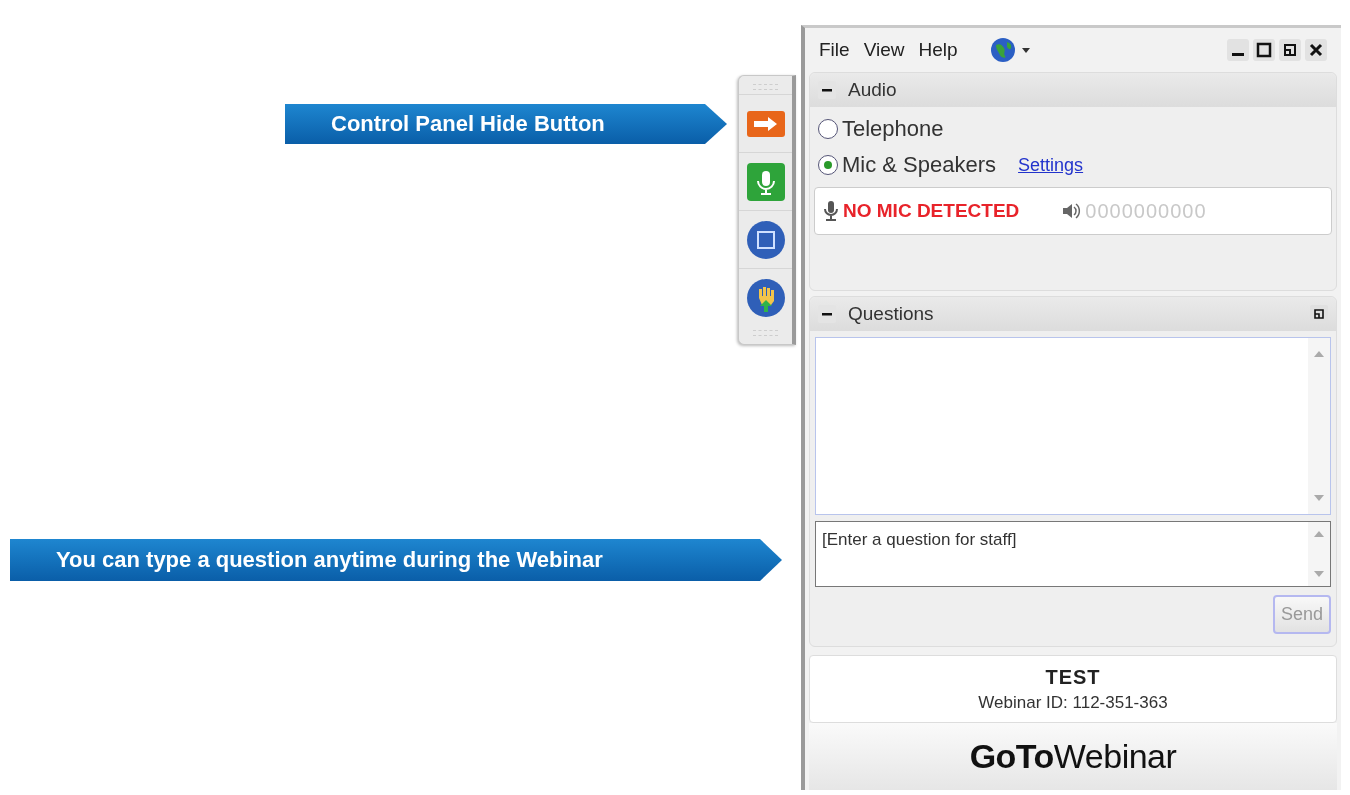 This screenshot has width=1350, height=795. What do you see at coordinates (884, 50) in the screenshot?
I see `menu-item: View` at bounding box center [884, 50].